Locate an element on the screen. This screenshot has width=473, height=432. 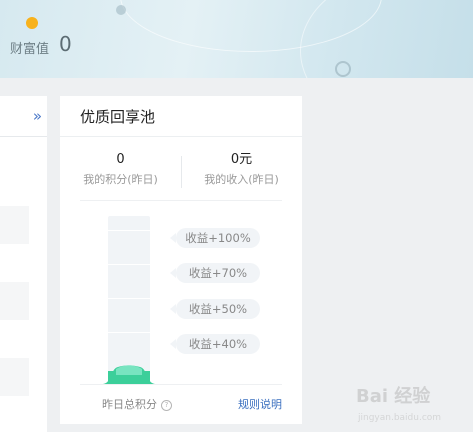
card-title: 优质回享池 is located at coordinates (118, 117).